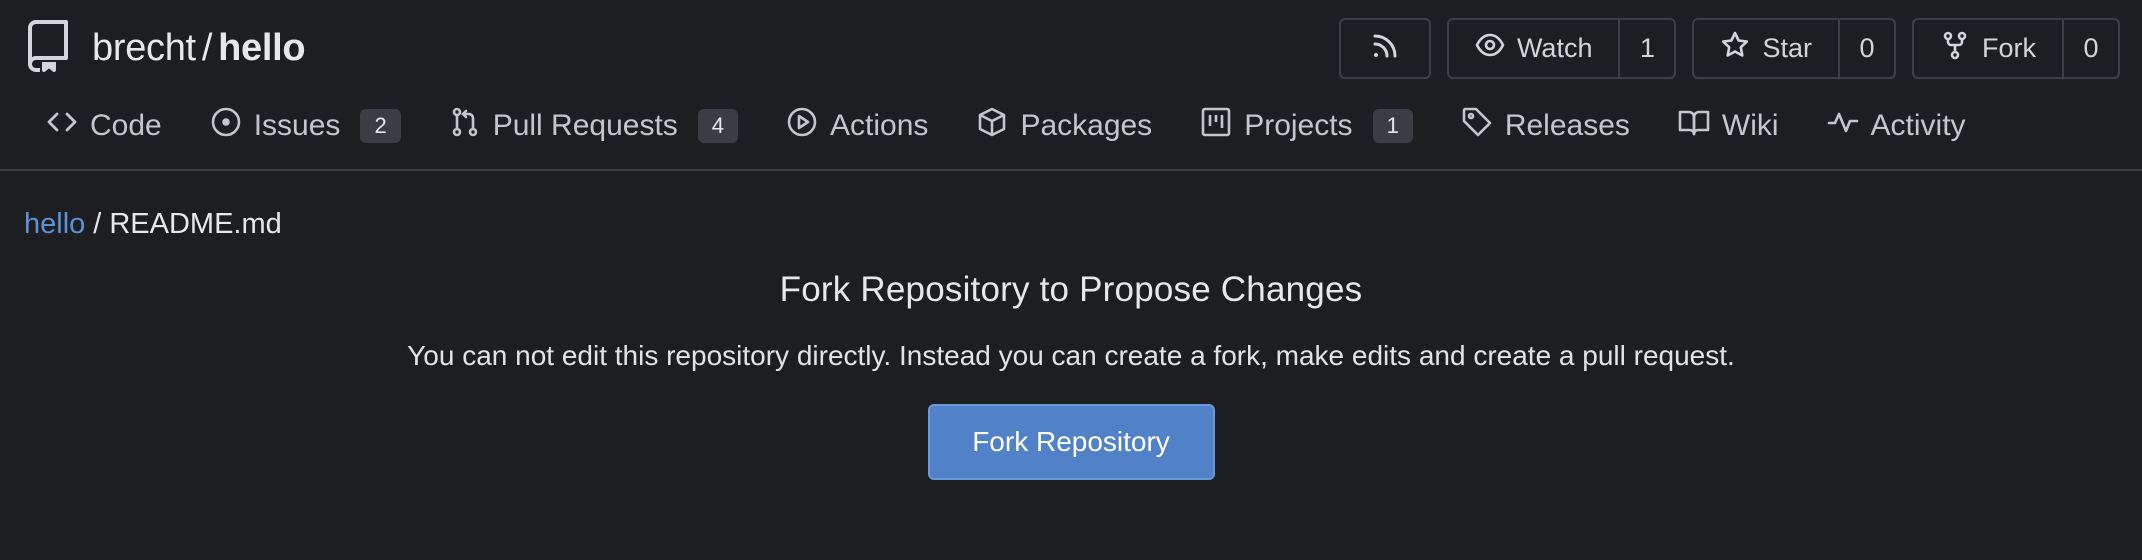  I want to click on tab-label: Code, so click(126, 125).